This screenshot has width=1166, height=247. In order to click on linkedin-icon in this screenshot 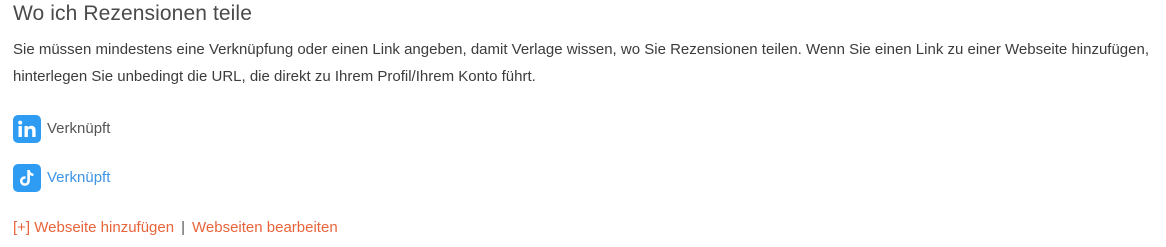, I will do `click(27, 129)`.